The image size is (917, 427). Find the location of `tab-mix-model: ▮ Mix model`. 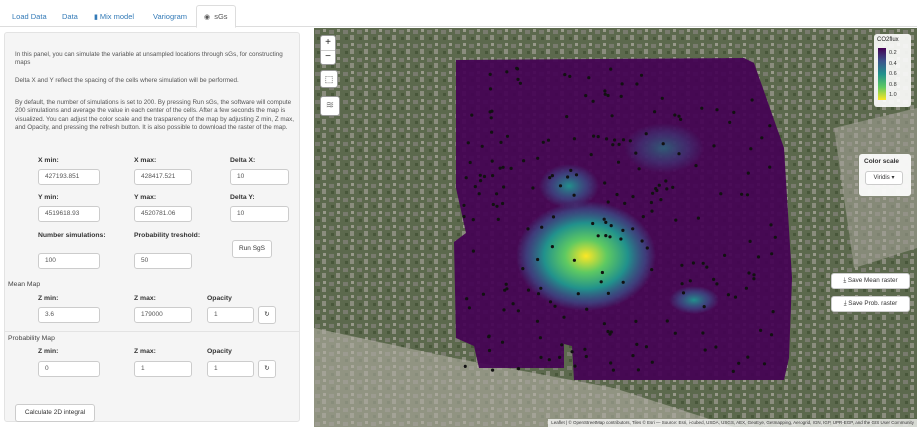

tab-mix-model: ▮ Mix model is located at coordinates (114, 16).